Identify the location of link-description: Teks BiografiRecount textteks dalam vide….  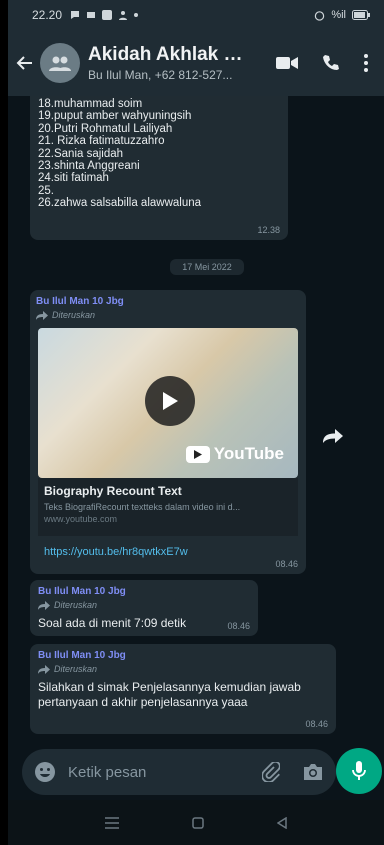
(142, 507).